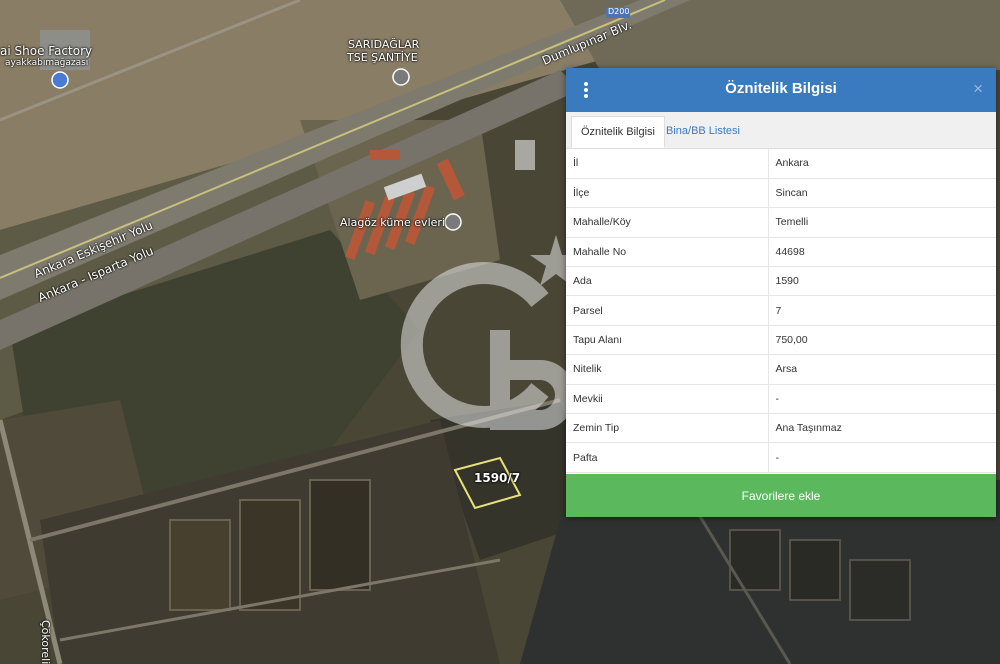 This screenshot has width=1000, height=664. I want to click on table-row: Mahalle/Köy Temelli, so click(781, 222).